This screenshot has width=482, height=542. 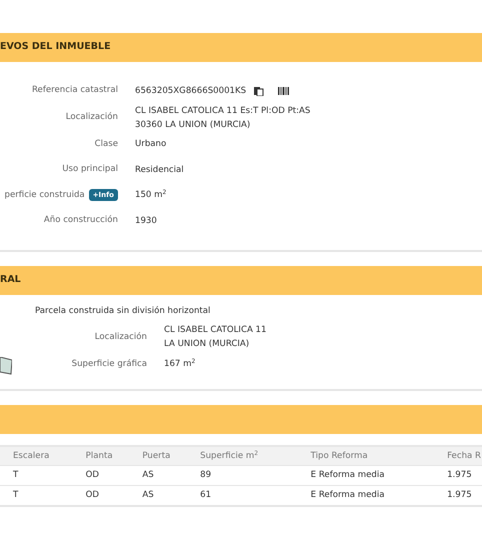 What do you see at coordinates (284, 90) in the screenshot?
I see `barcode-icon` at bounding box center [284, 90].